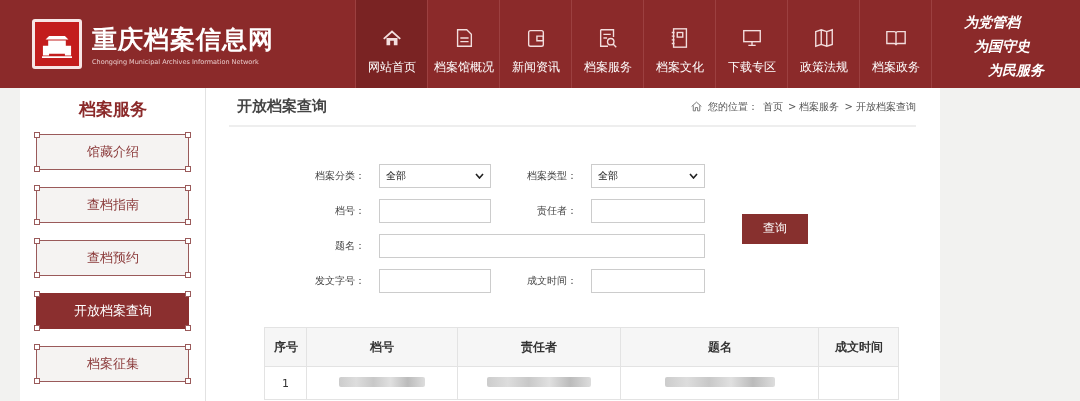  I want to click on column-header: 责任者, so click(539, 347).